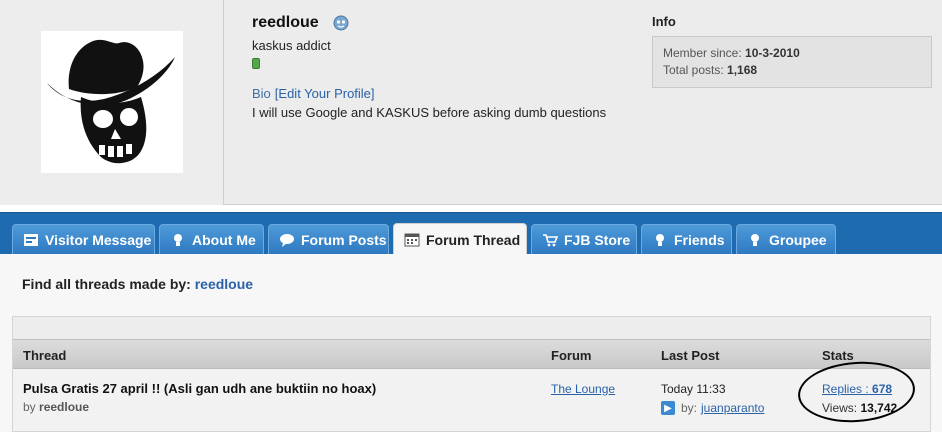 This screenshot has height=432, width=942. What do you see at coordinates (693, 389) in the screenshot?
I see `last-post-time: Today 11:33` at bounding box center [693, 389].